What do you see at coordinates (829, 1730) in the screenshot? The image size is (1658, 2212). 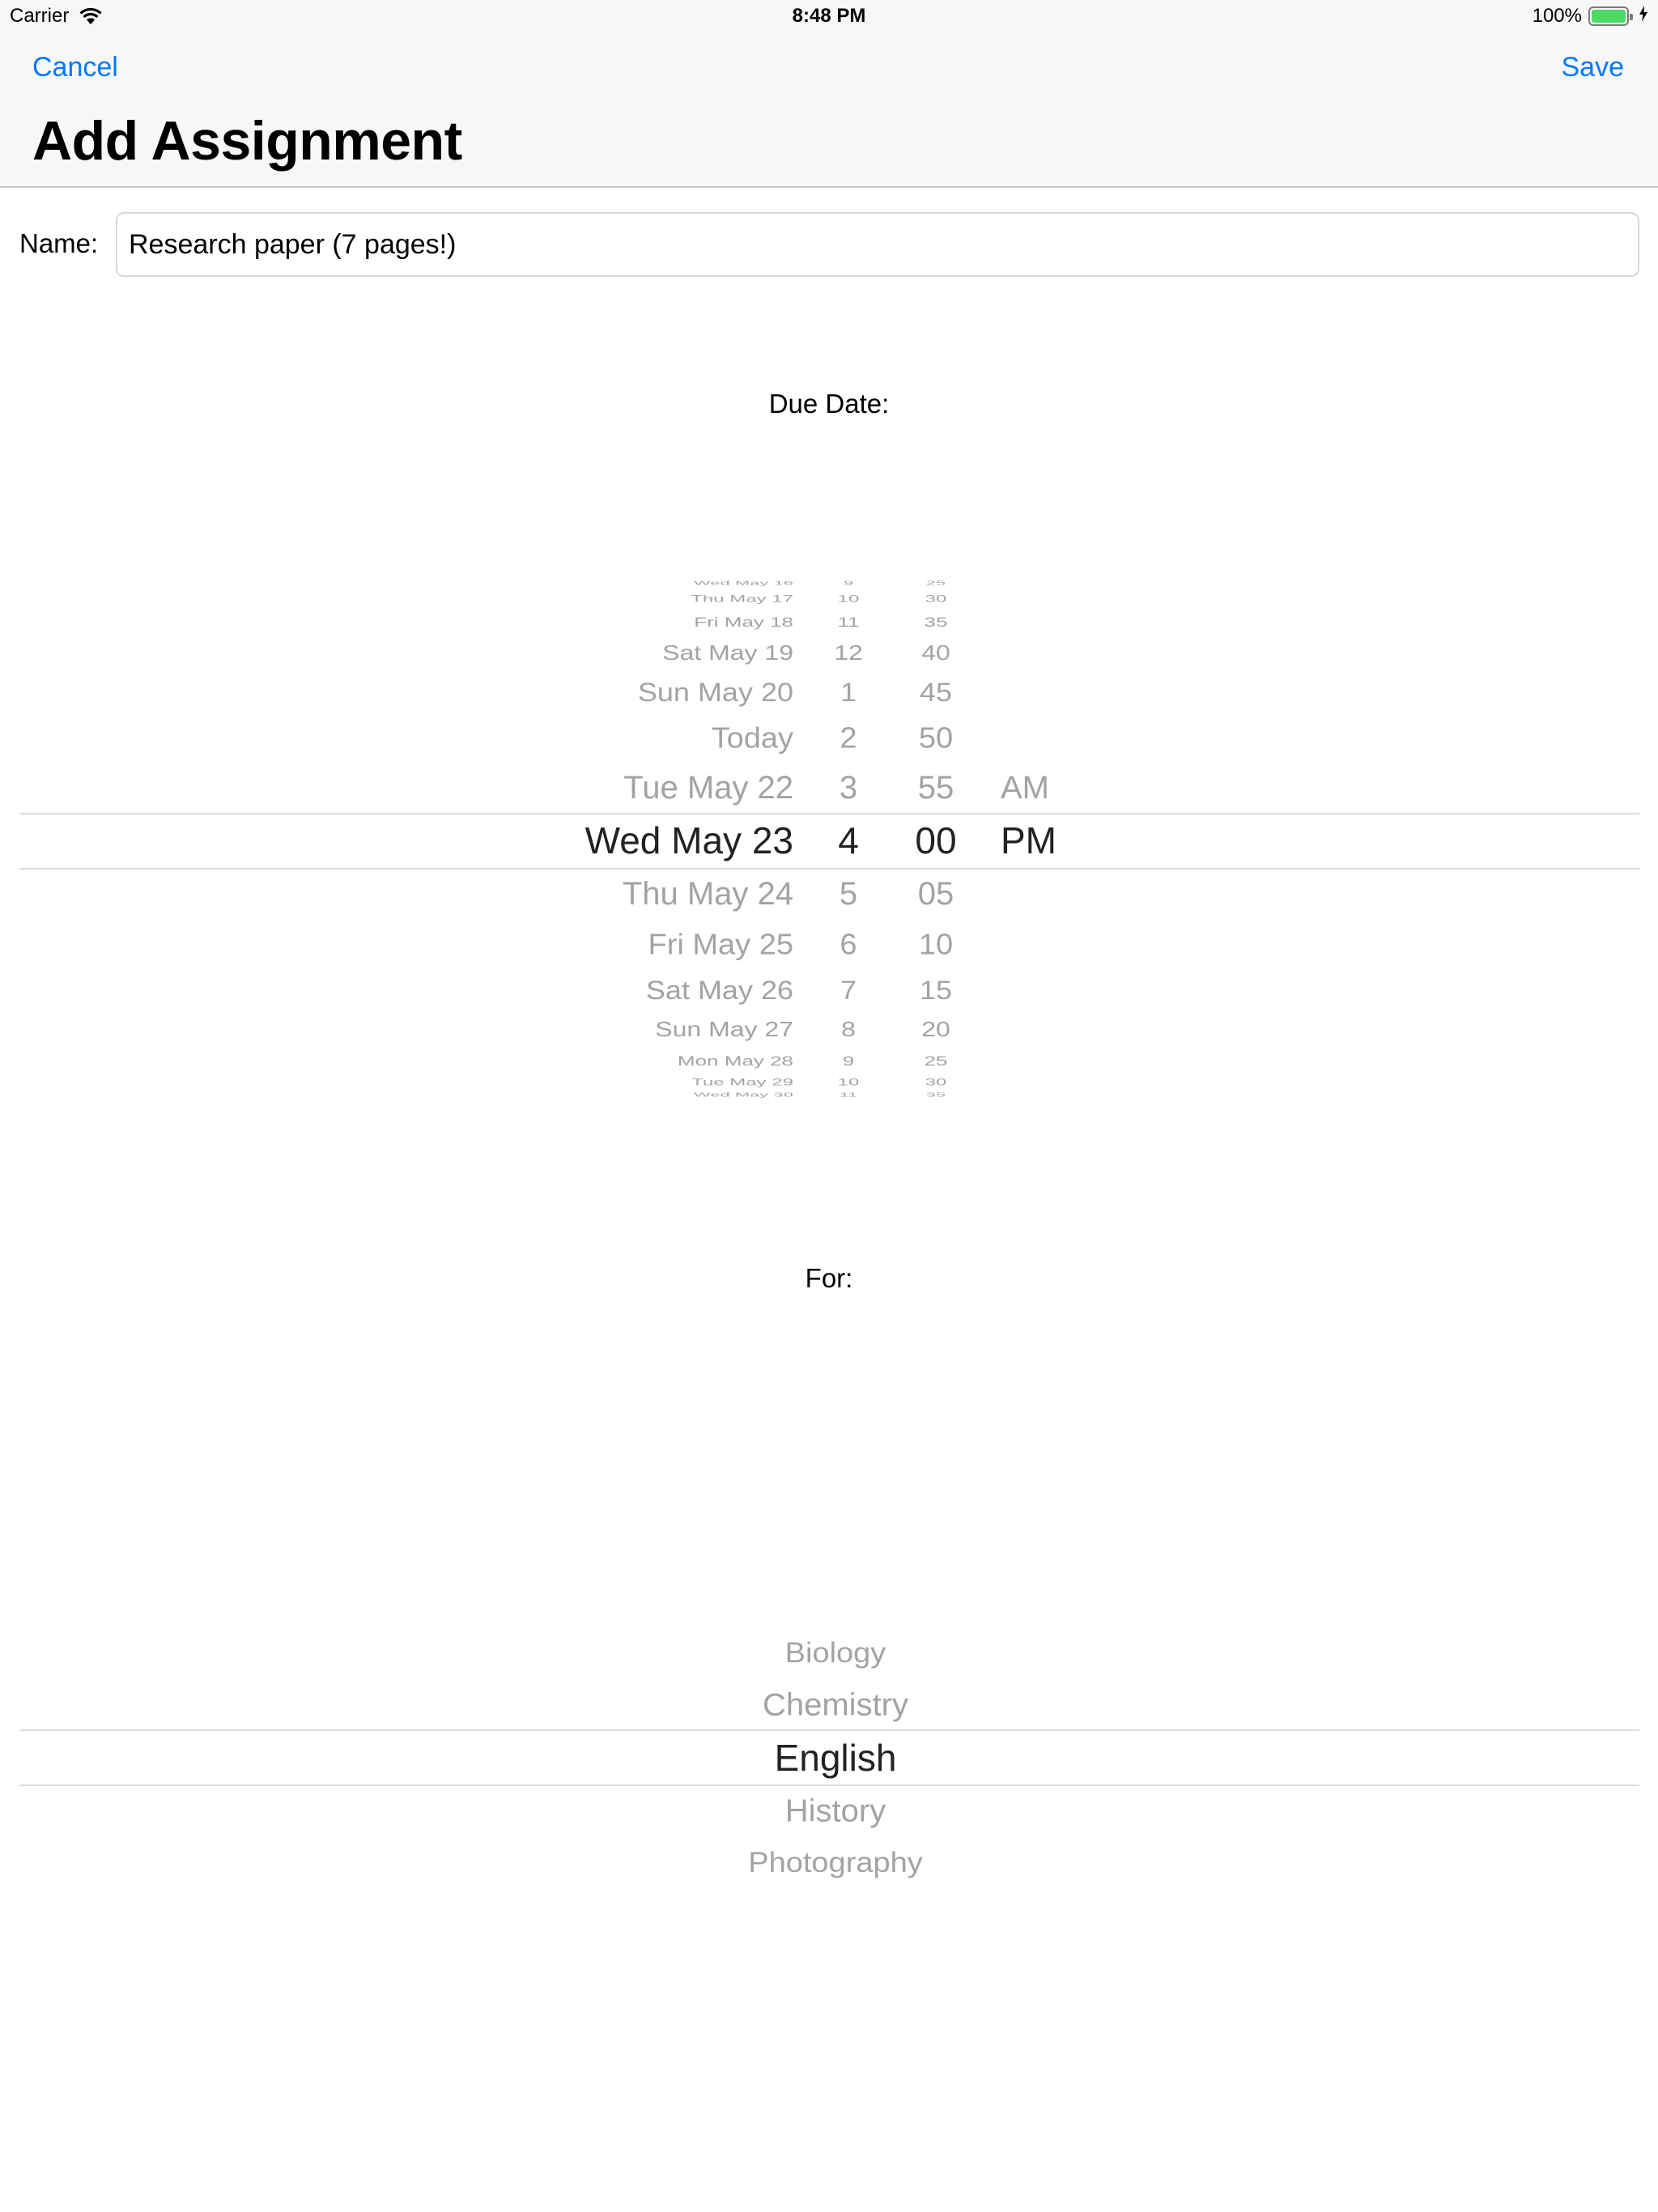 I see `subject-selection-line-top` at bounding box center [829, 1730].